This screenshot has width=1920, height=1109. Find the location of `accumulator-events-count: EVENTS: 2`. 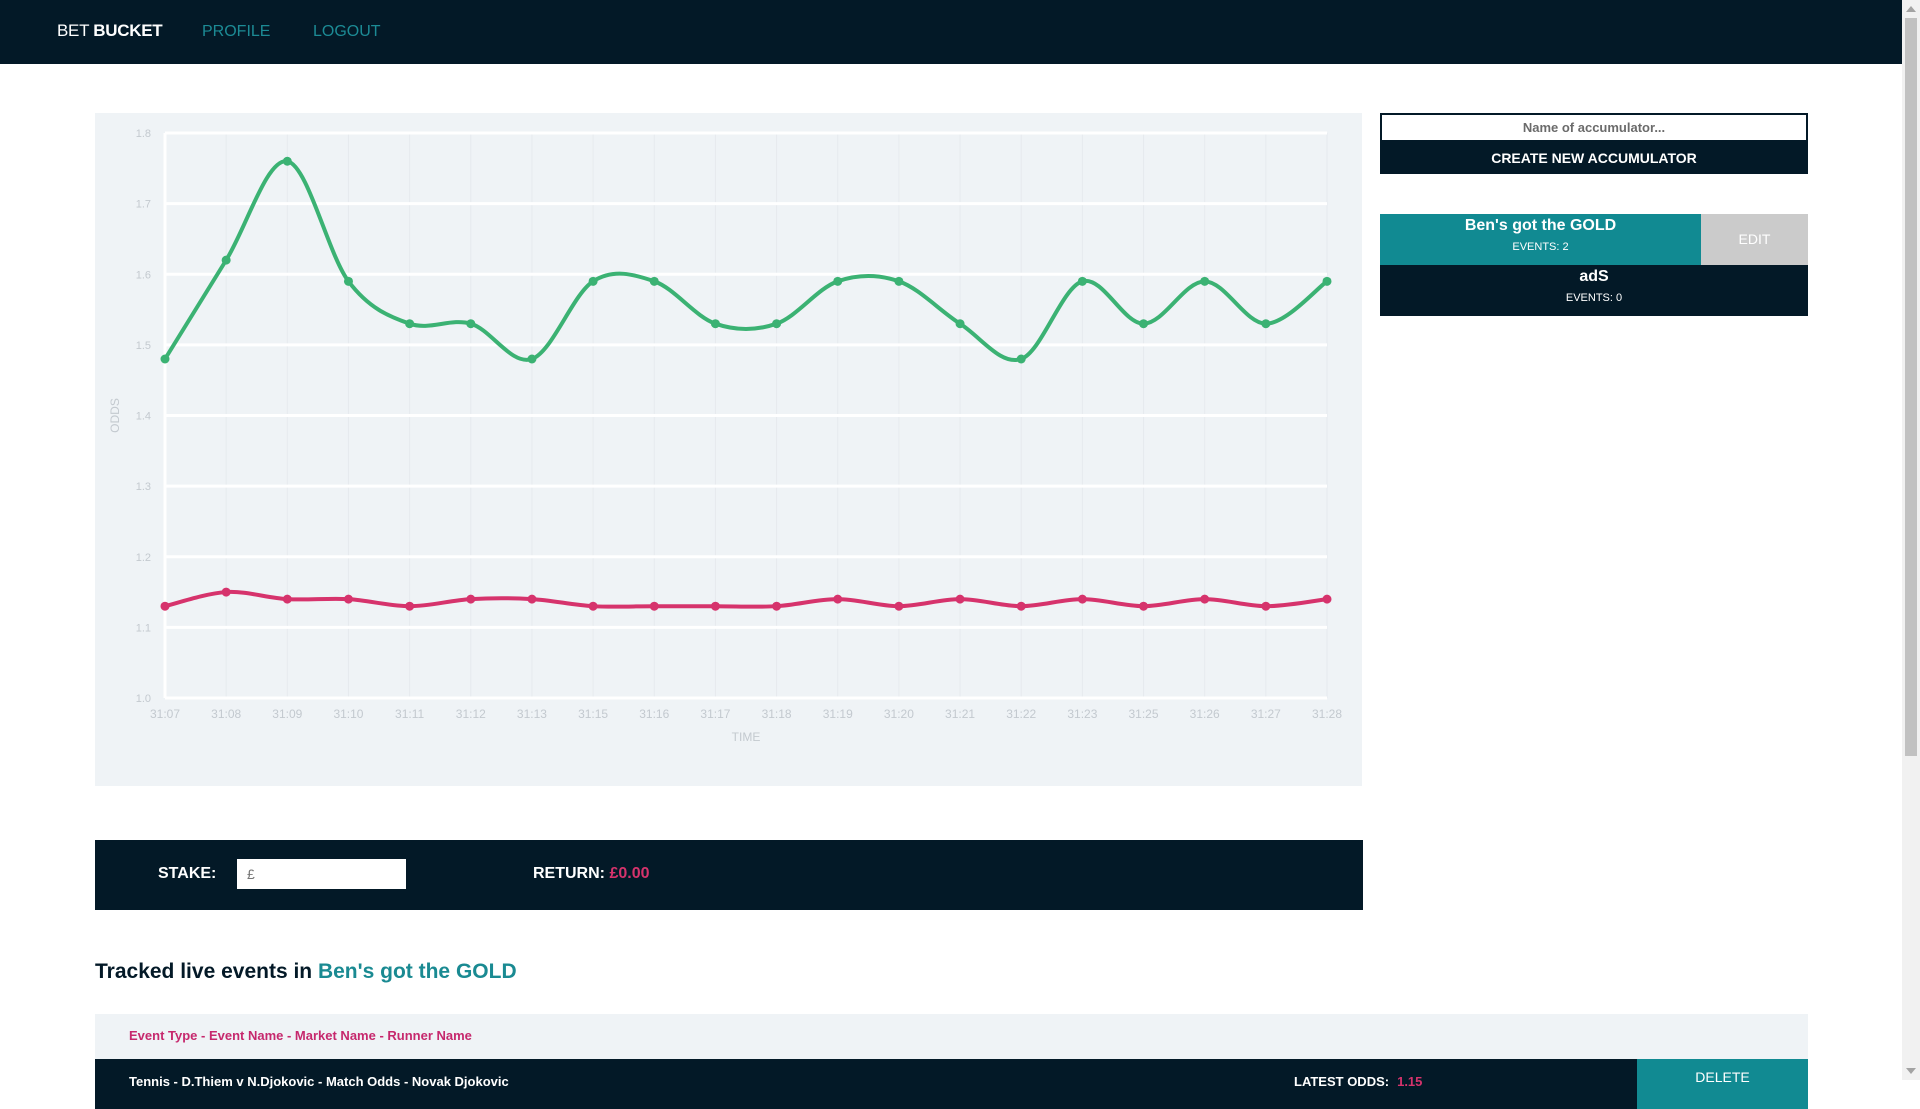

accumulator-events-count: EVENTS: 2 is located at coordinates (1540, 247).